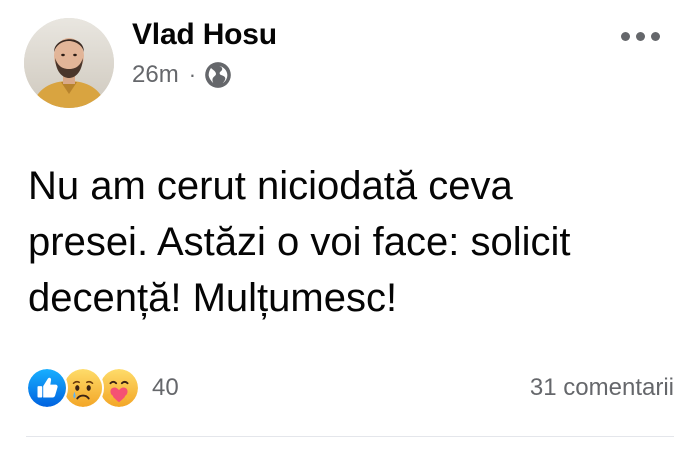  What do you see at coordinates (47, 388) in the screenshot?
I see `like-reaction-icon` at bounding box center [47, 388].